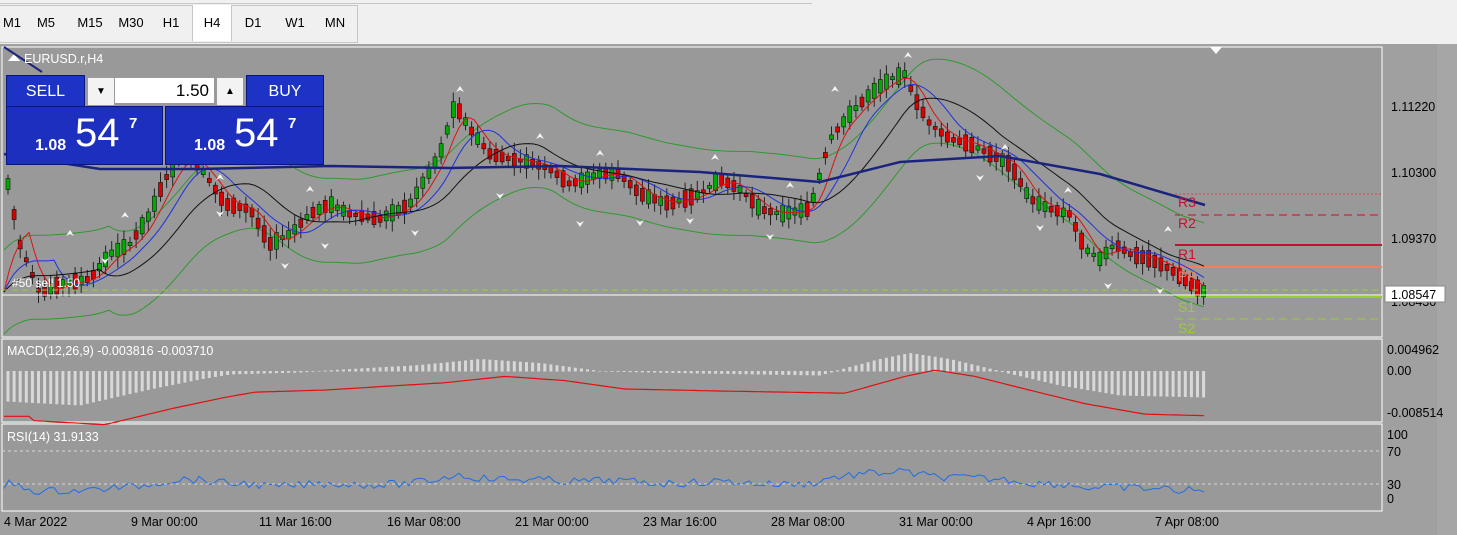 This screenshot has height=535, width=1457. Describe the element at coordinates (1059, 522) in the screenshot. I see `date-label-9: 4 Apr 16:00` at that location.